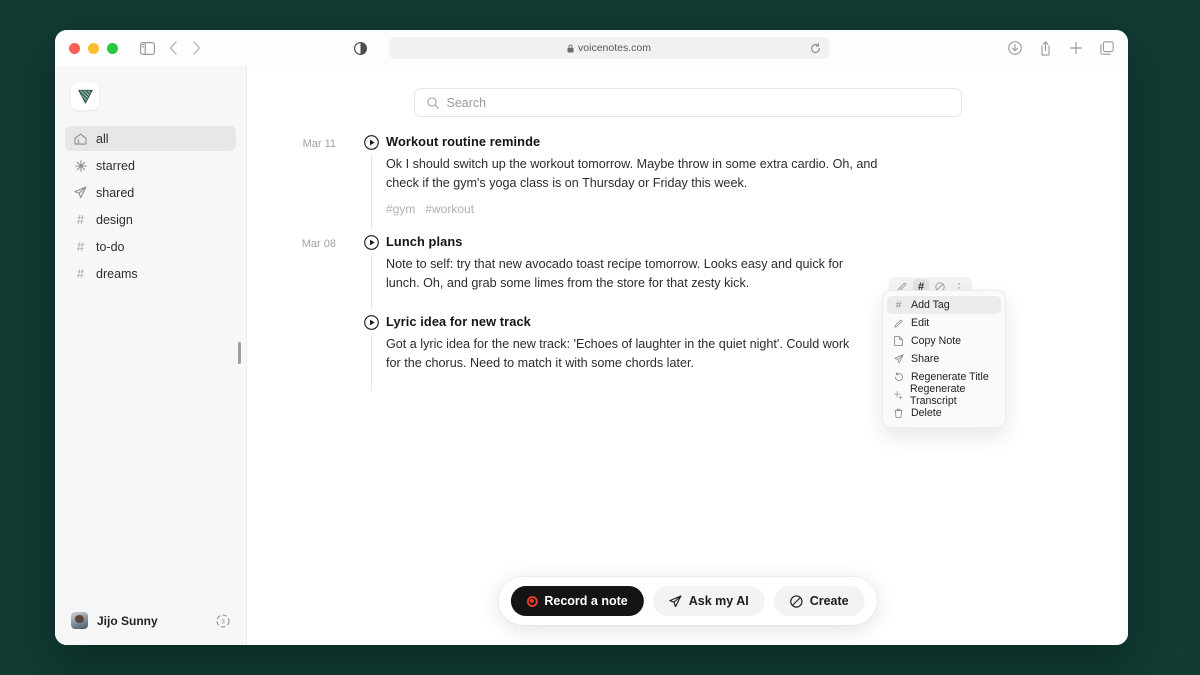  Describe the element at coordinates (796, 601) in the screenshot. I see `circle-slash-icon` at that location.